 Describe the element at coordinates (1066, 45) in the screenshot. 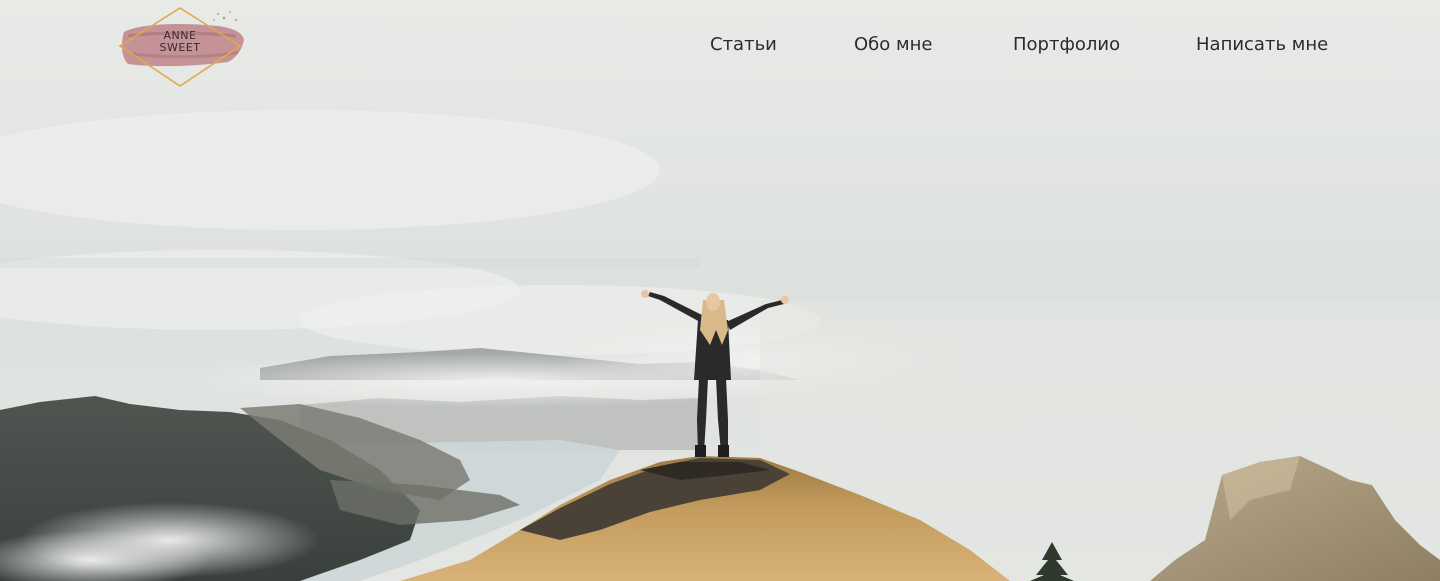

I see `nav-link-portfolio: Портфолио` at that location.